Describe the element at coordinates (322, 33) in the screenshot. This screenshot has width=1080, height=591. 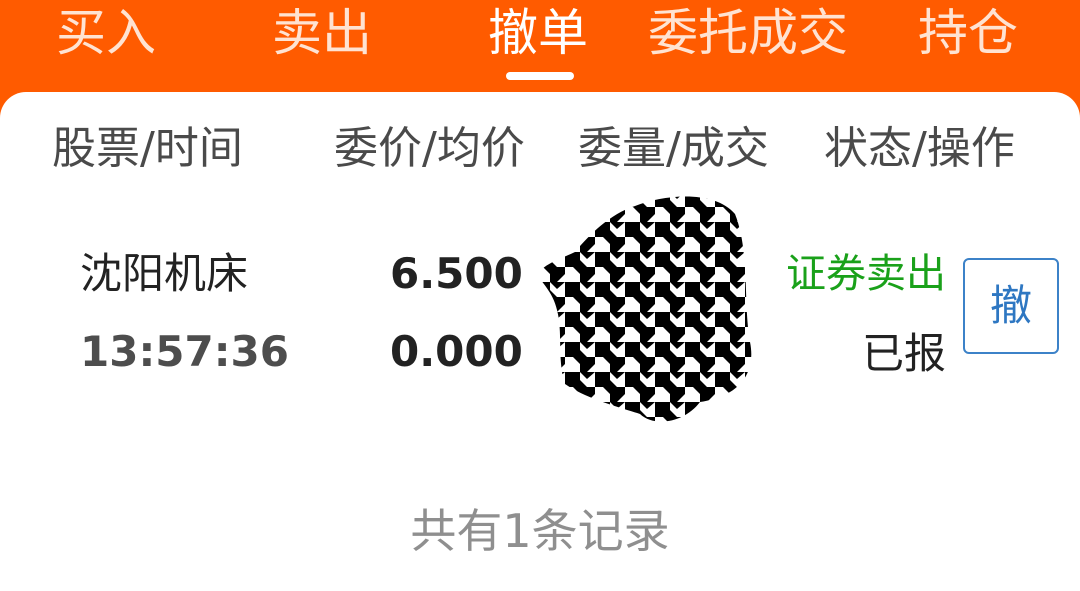
I see `tab-sell: 卖出` at that location.